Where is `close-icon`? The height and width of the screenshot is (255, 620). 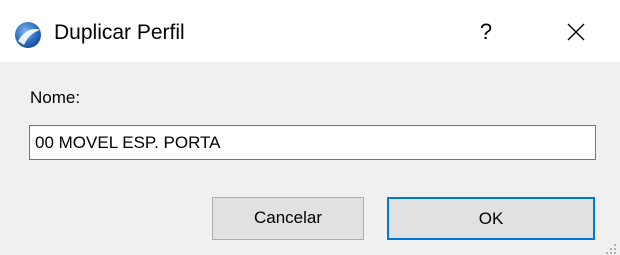 close-icon is located at coordinates (576, 32).